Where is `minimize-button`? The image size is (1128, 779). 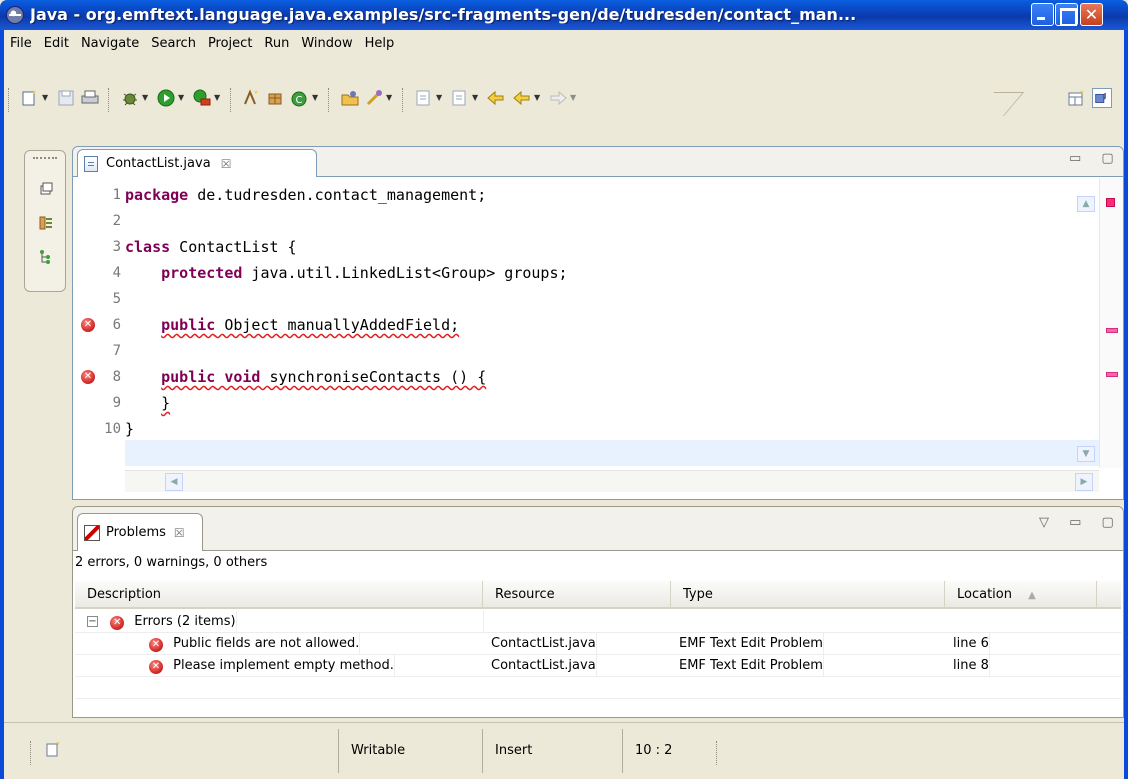
minimize-button is located at coordinates (1042, 14).